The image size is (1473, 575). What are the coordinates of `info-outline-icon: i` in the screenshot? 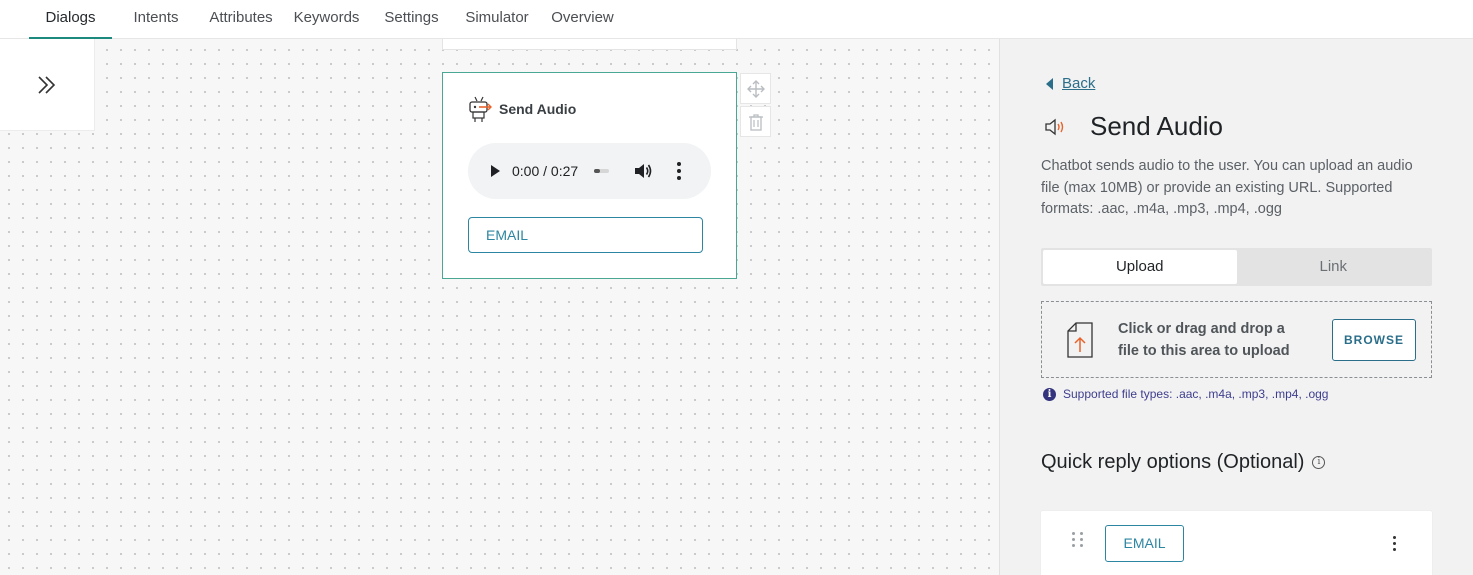 It's located at (1319, 462).